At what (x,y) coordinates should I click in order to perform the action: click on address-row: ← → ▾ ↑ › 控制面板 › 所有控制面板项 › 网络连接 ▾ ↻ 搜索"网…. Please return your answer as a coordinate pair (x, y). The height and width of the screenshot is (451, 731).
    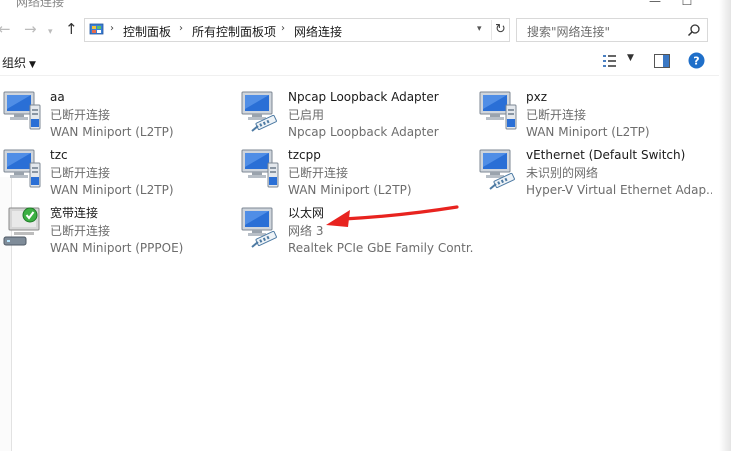
    Looking at the image, I should click on (359, 30).